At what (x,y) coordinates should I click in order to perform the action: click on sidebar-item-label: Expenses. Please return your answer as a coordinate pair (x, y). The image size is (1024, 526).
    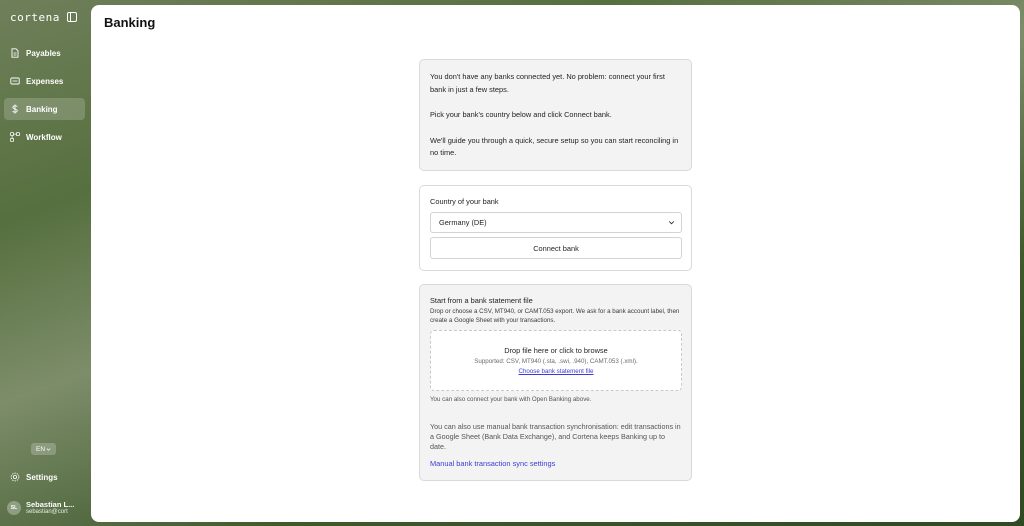
    Looking at the image, I should click on (45, 81).